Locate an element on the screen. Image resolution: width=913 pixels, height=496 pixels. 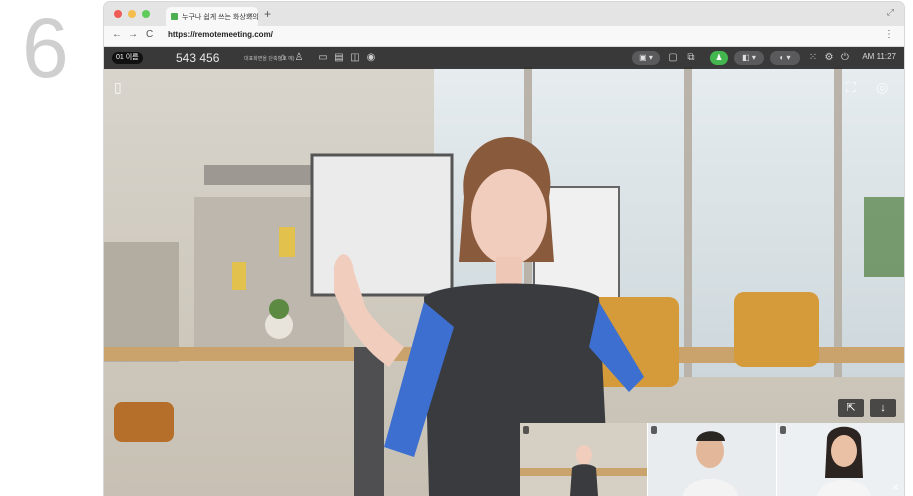
fullscreen-icon: ⛶ is located at coordinates (851, 87).